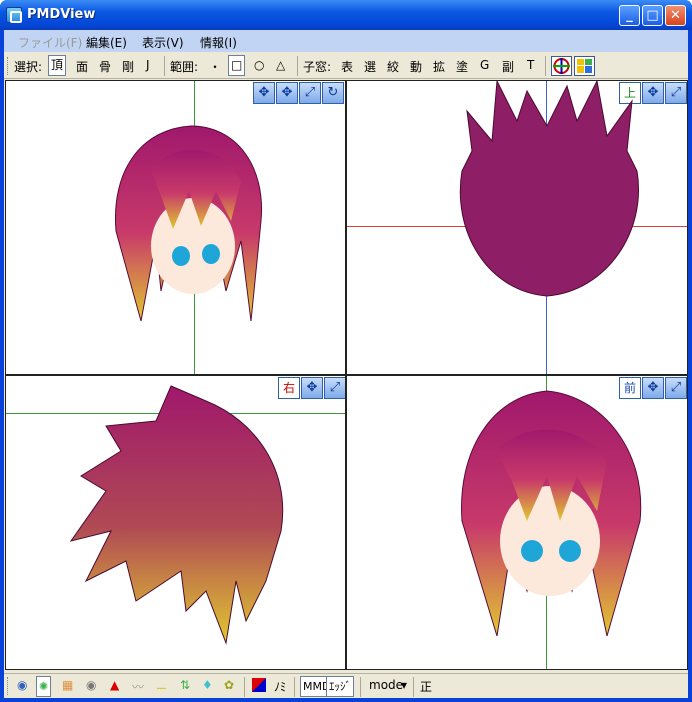 The height and width of the screenshot is (702, 692). I want to click on app-icon, so click(14, 15).